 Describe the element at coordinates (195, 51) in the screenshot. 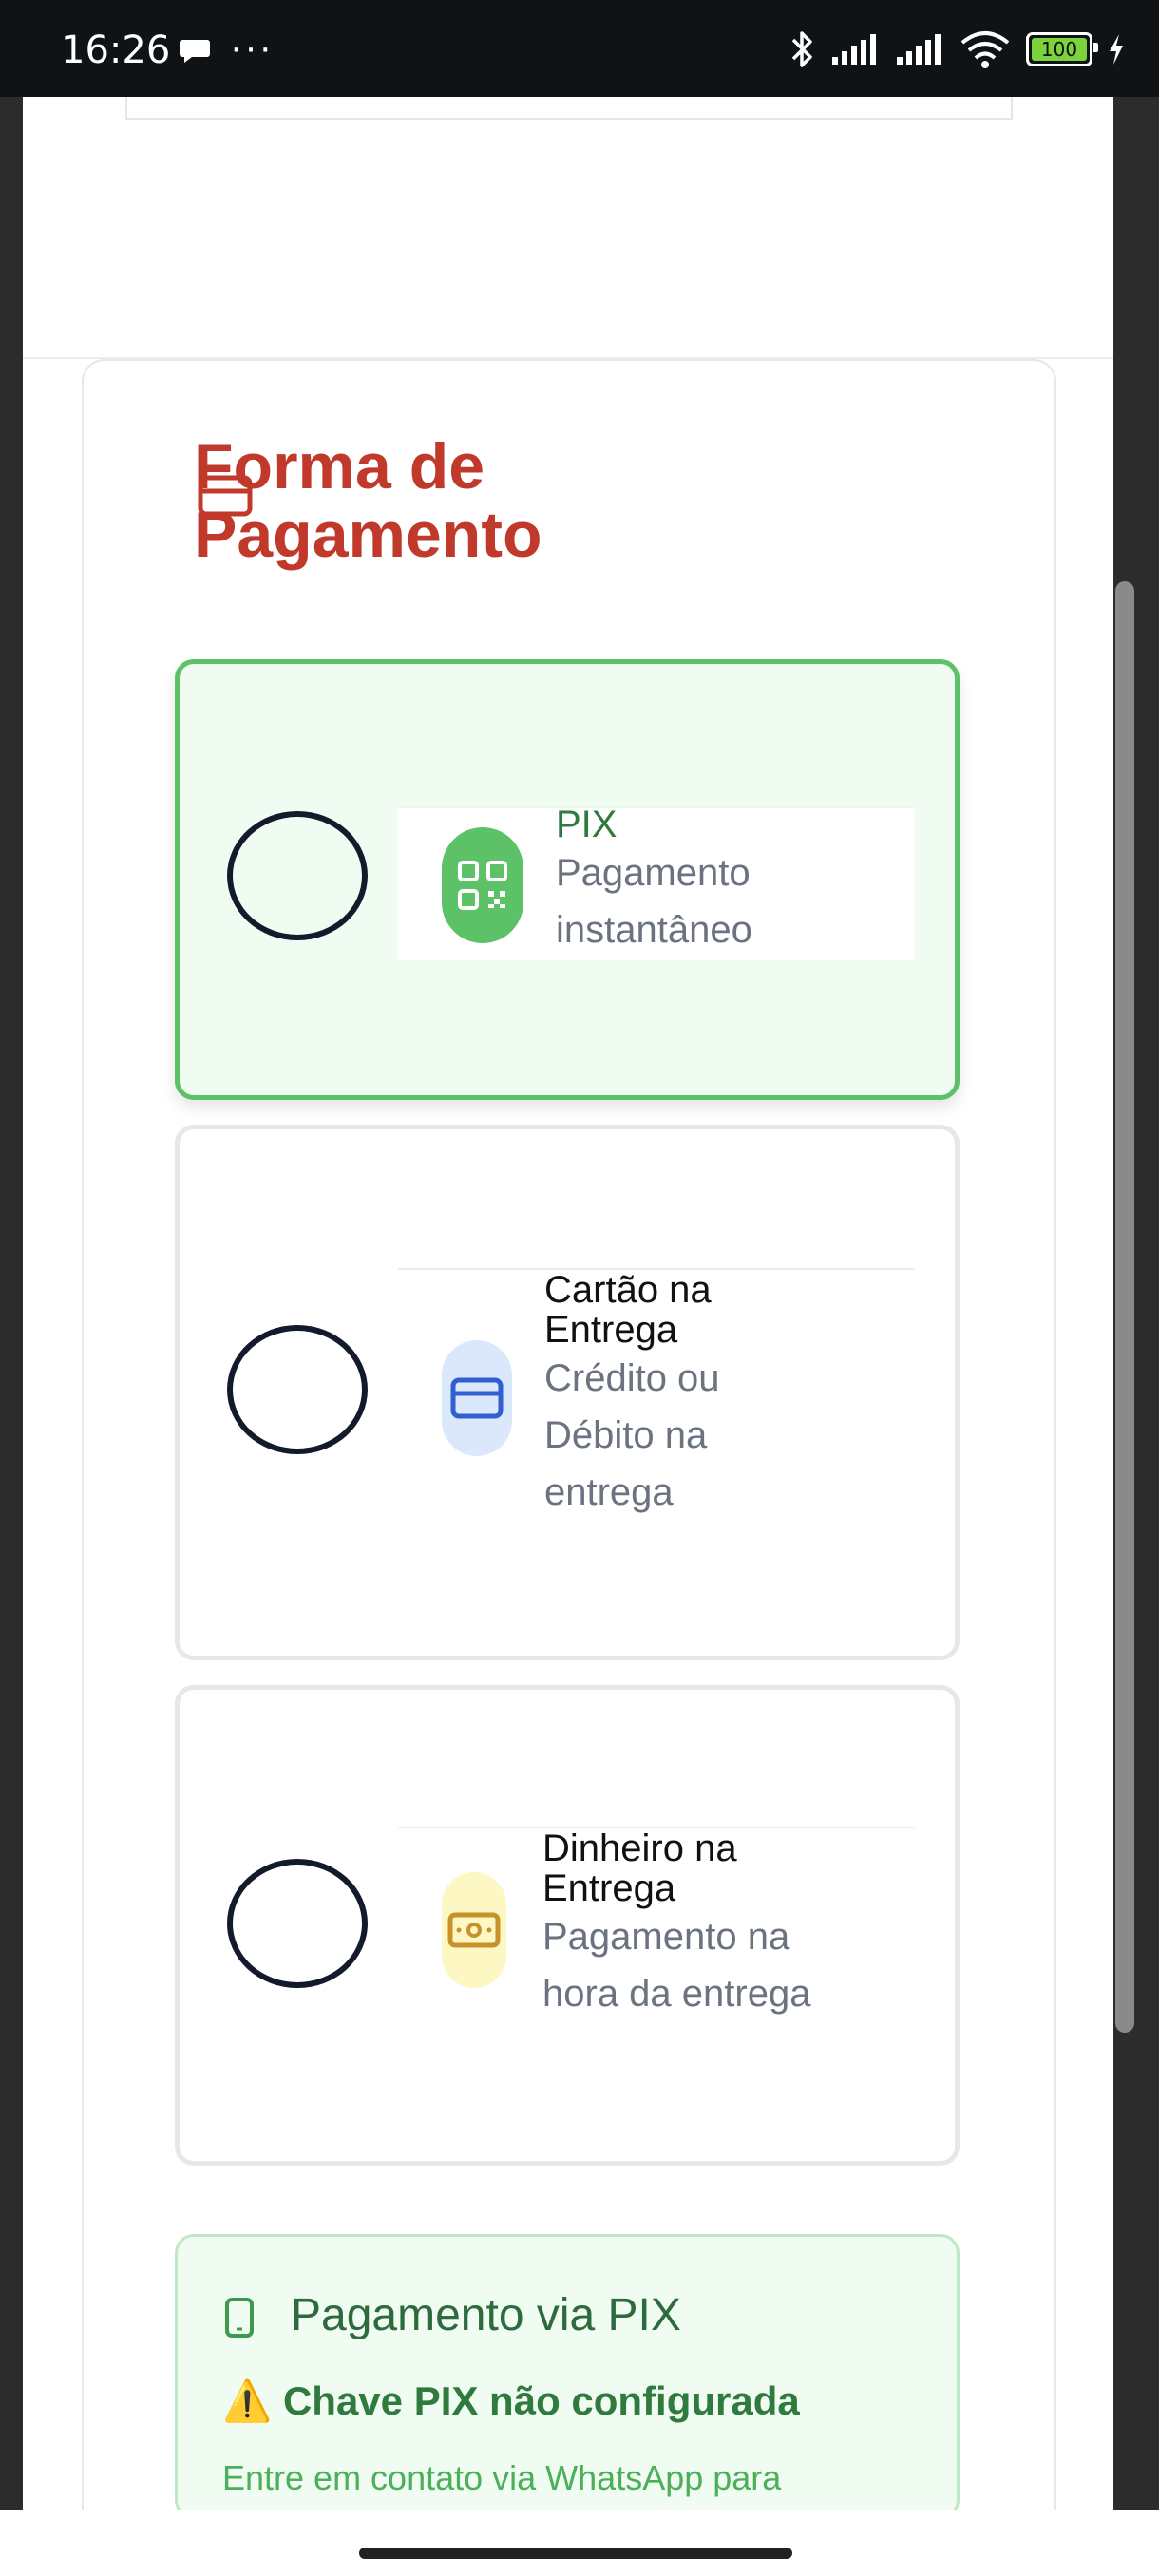

I see `chat-bubble-icon` at that location.